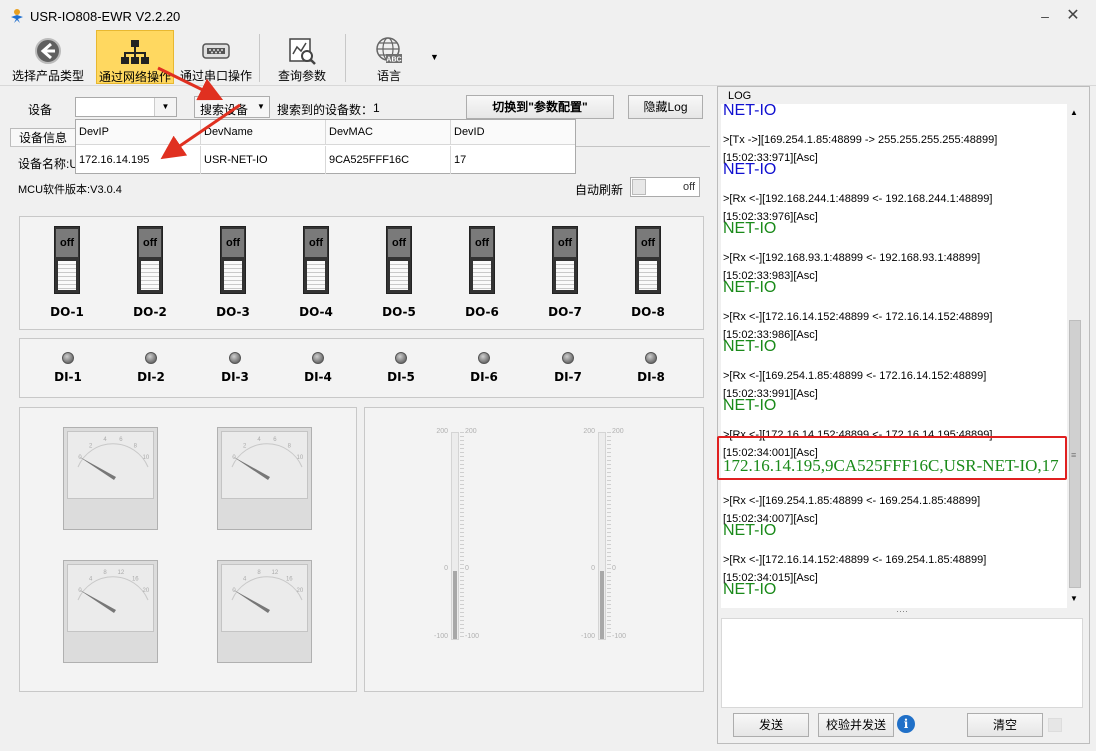 This screenshot has width=1096, height=751. Describe the element at coordinates (442, 431) in the screenshot. I see `thermometer-tick-label: 200` at that location.